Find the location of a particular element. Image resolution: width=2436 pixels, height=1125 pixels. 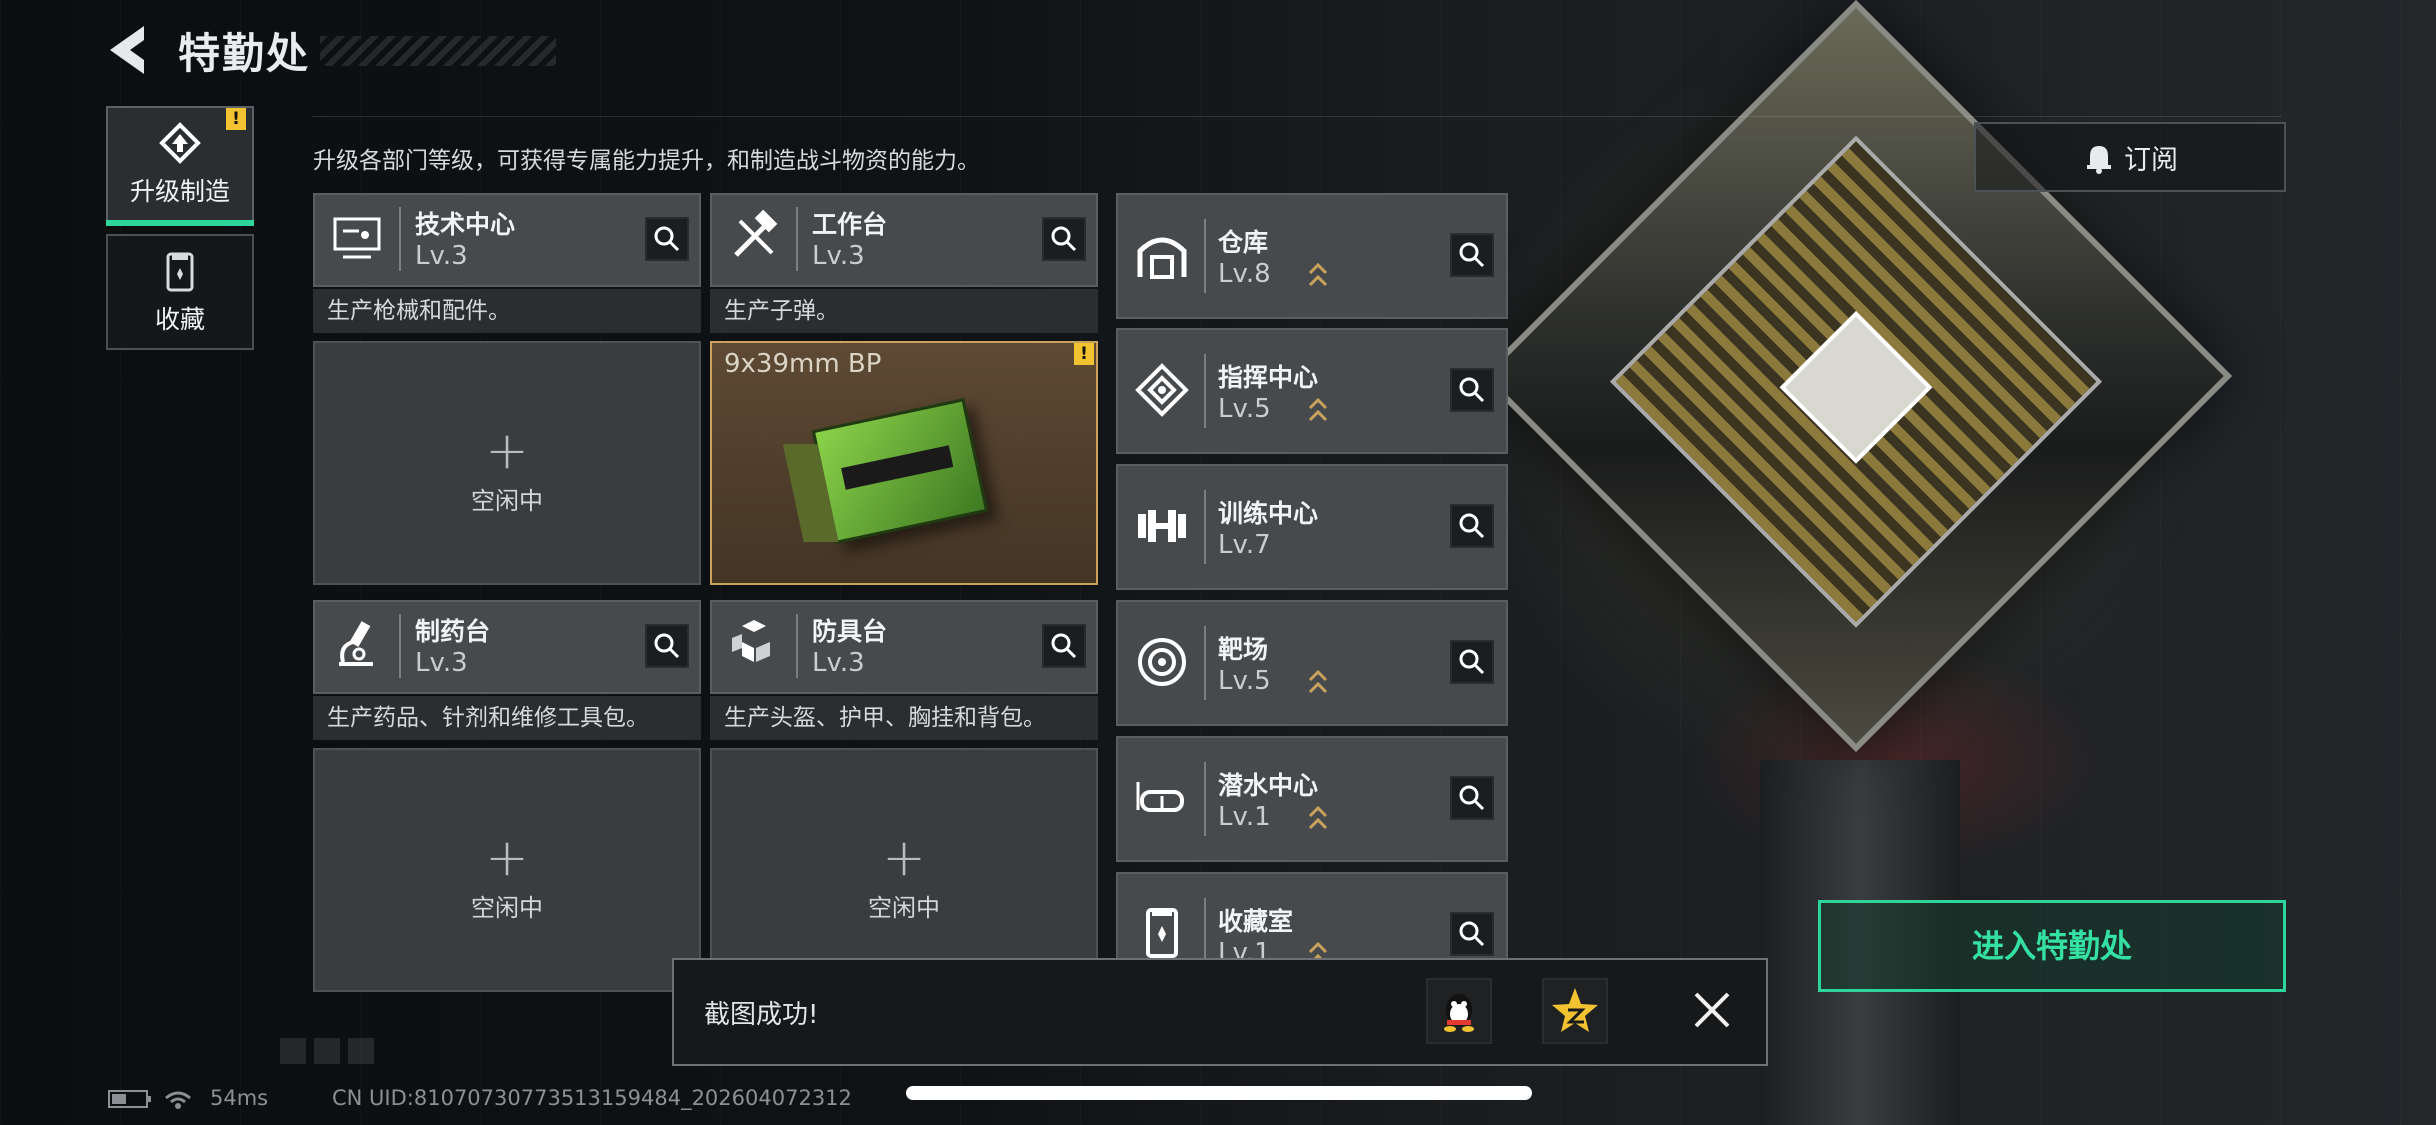

facility-level: Lv.7 is located at coordinates (1244, 545).